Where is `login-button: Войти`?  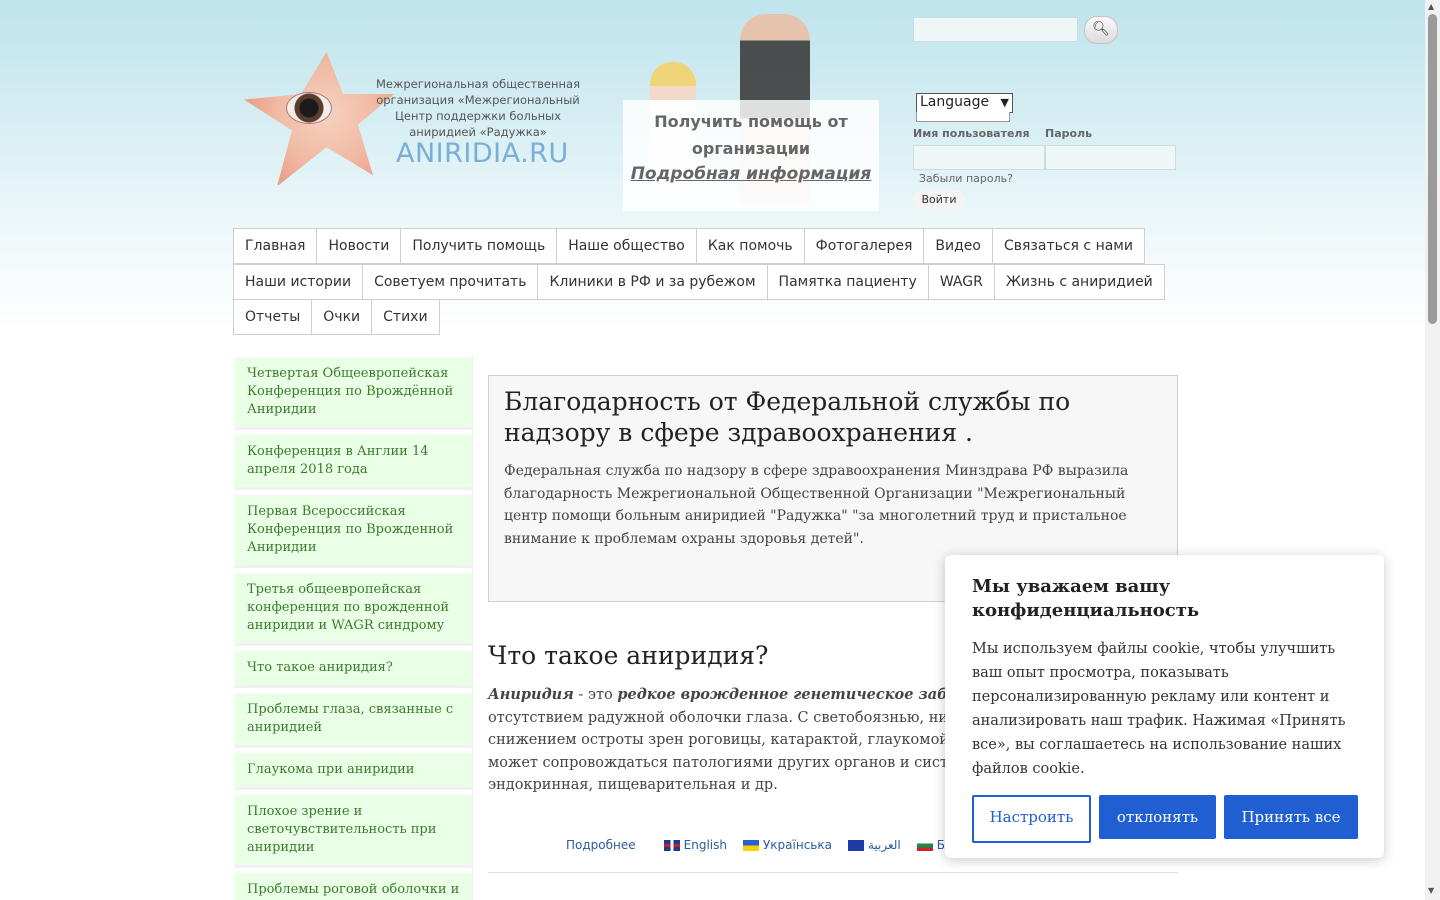
login-button: Войти is located at coordinates (939, 200).